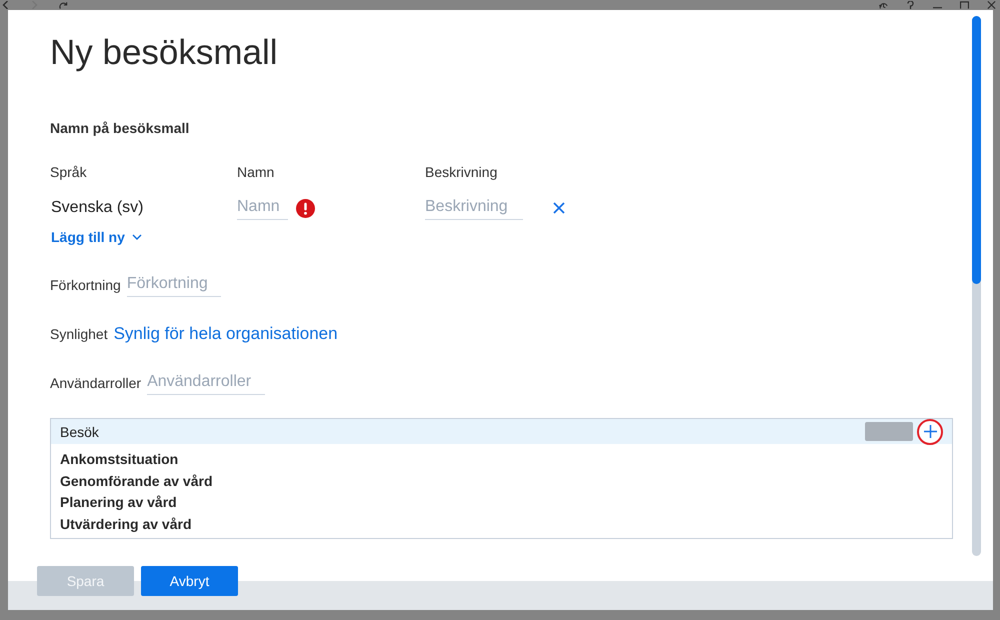 The width and height of the screenshot is (1000, 620). Describe the element at coordinates (506, 481) in the screenshot. I see `section-item: Genomförande av vård` at that location.